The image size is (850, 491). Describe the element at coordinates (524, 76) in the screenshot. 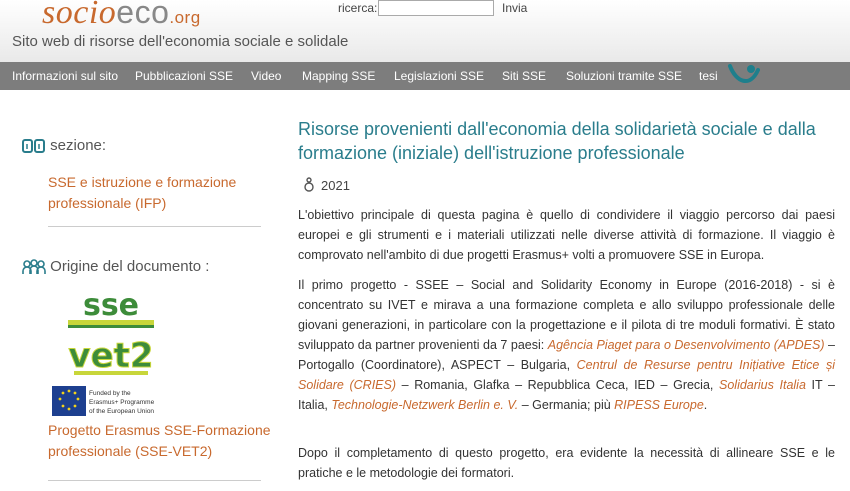

I see `nav-item-siti: Siti SSE` at that location.